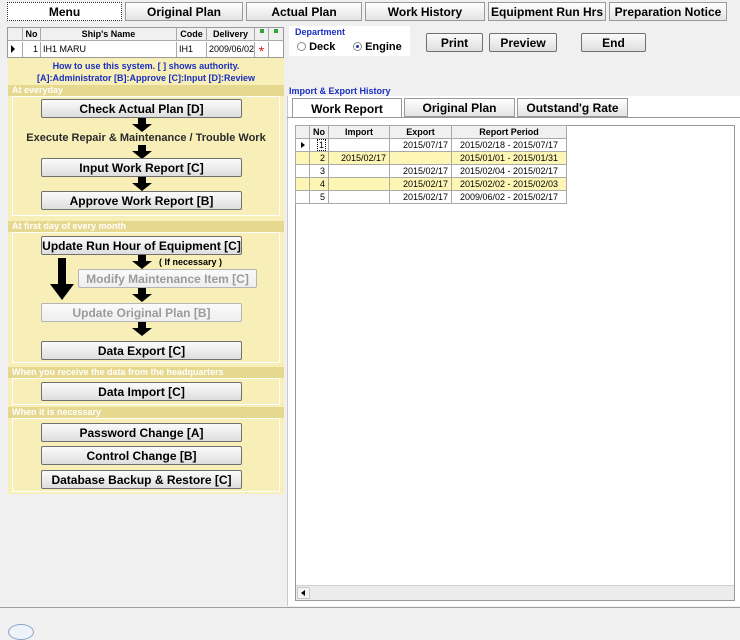  I want to click on end-button: End, so click(613, 42).